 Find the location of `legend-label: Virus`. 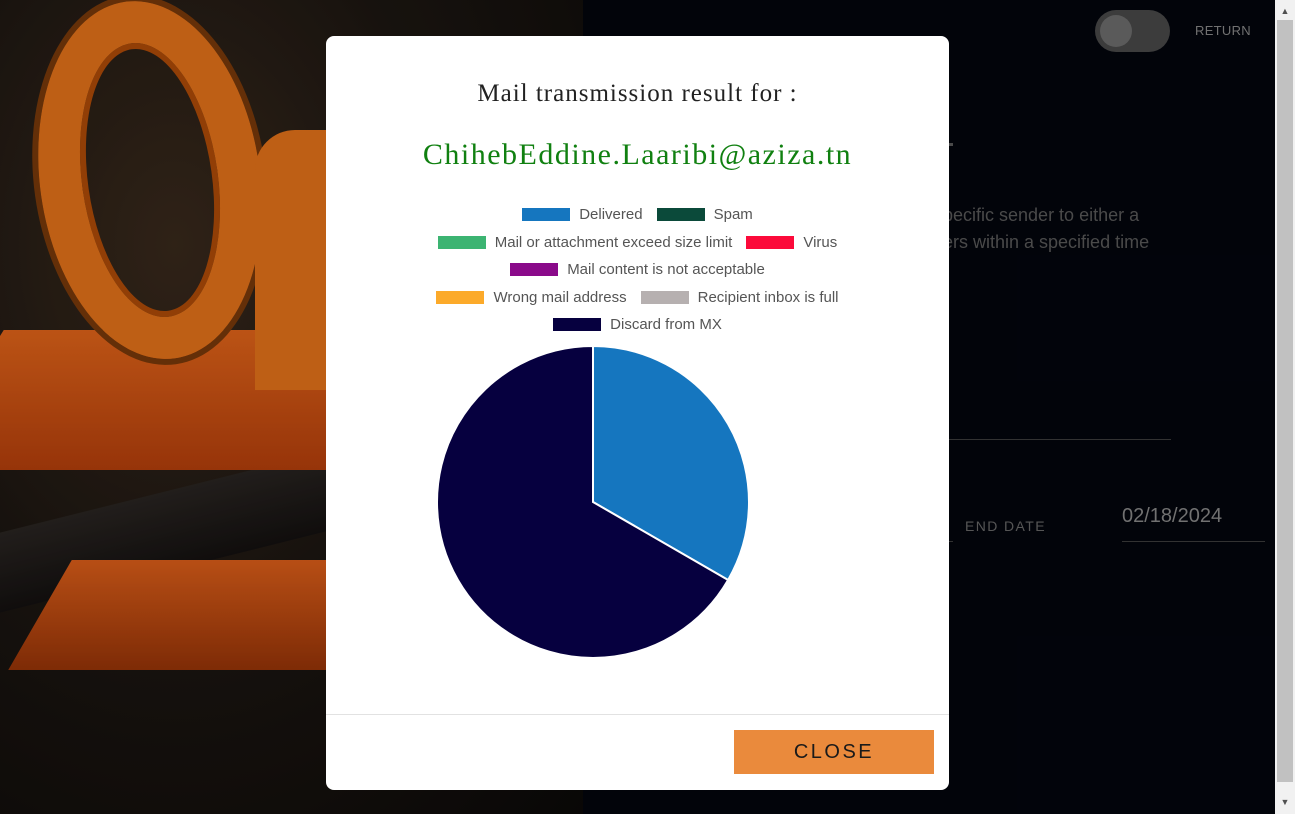

legend-label: Virus is located at coordinates (820, 242).